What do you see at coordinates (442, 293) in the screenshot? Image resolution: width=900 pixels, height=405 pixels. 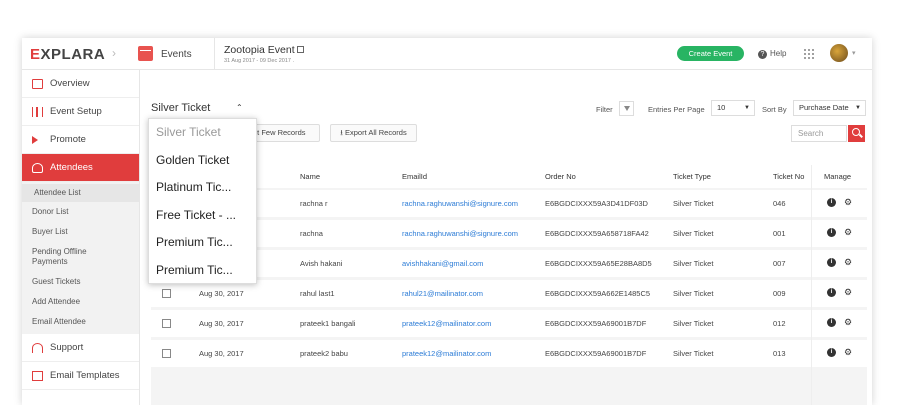 I see `row-email: rahul21@mailinator.com` at bounding box center [442, 293].